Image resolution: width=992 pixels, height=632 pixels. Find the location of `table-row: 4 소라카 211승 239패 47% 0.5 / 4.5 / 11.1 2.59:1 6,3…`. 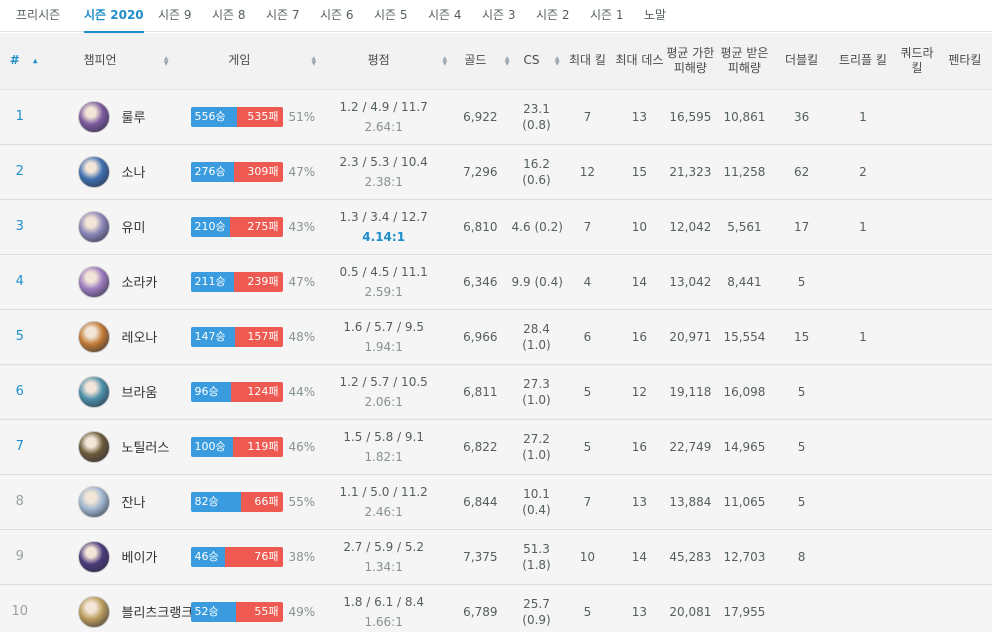

table-row: 4 소라카 211승 239패 47% 0.5 / 4.5 / 11.1 2.59:1 6,3… is located at coordinates (496, 281).